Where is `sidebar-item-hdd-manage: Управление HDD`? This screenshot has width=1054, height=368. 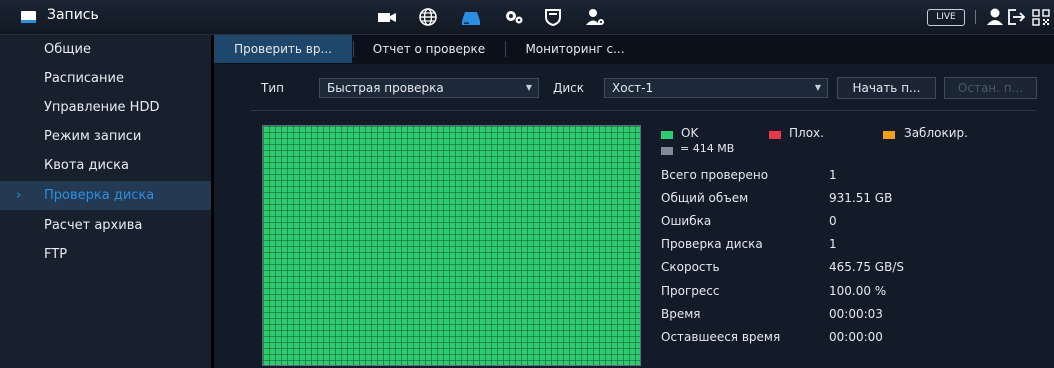 sidebar-item-hdd-manage: Управление HDD is located at coordinates (105, 107).